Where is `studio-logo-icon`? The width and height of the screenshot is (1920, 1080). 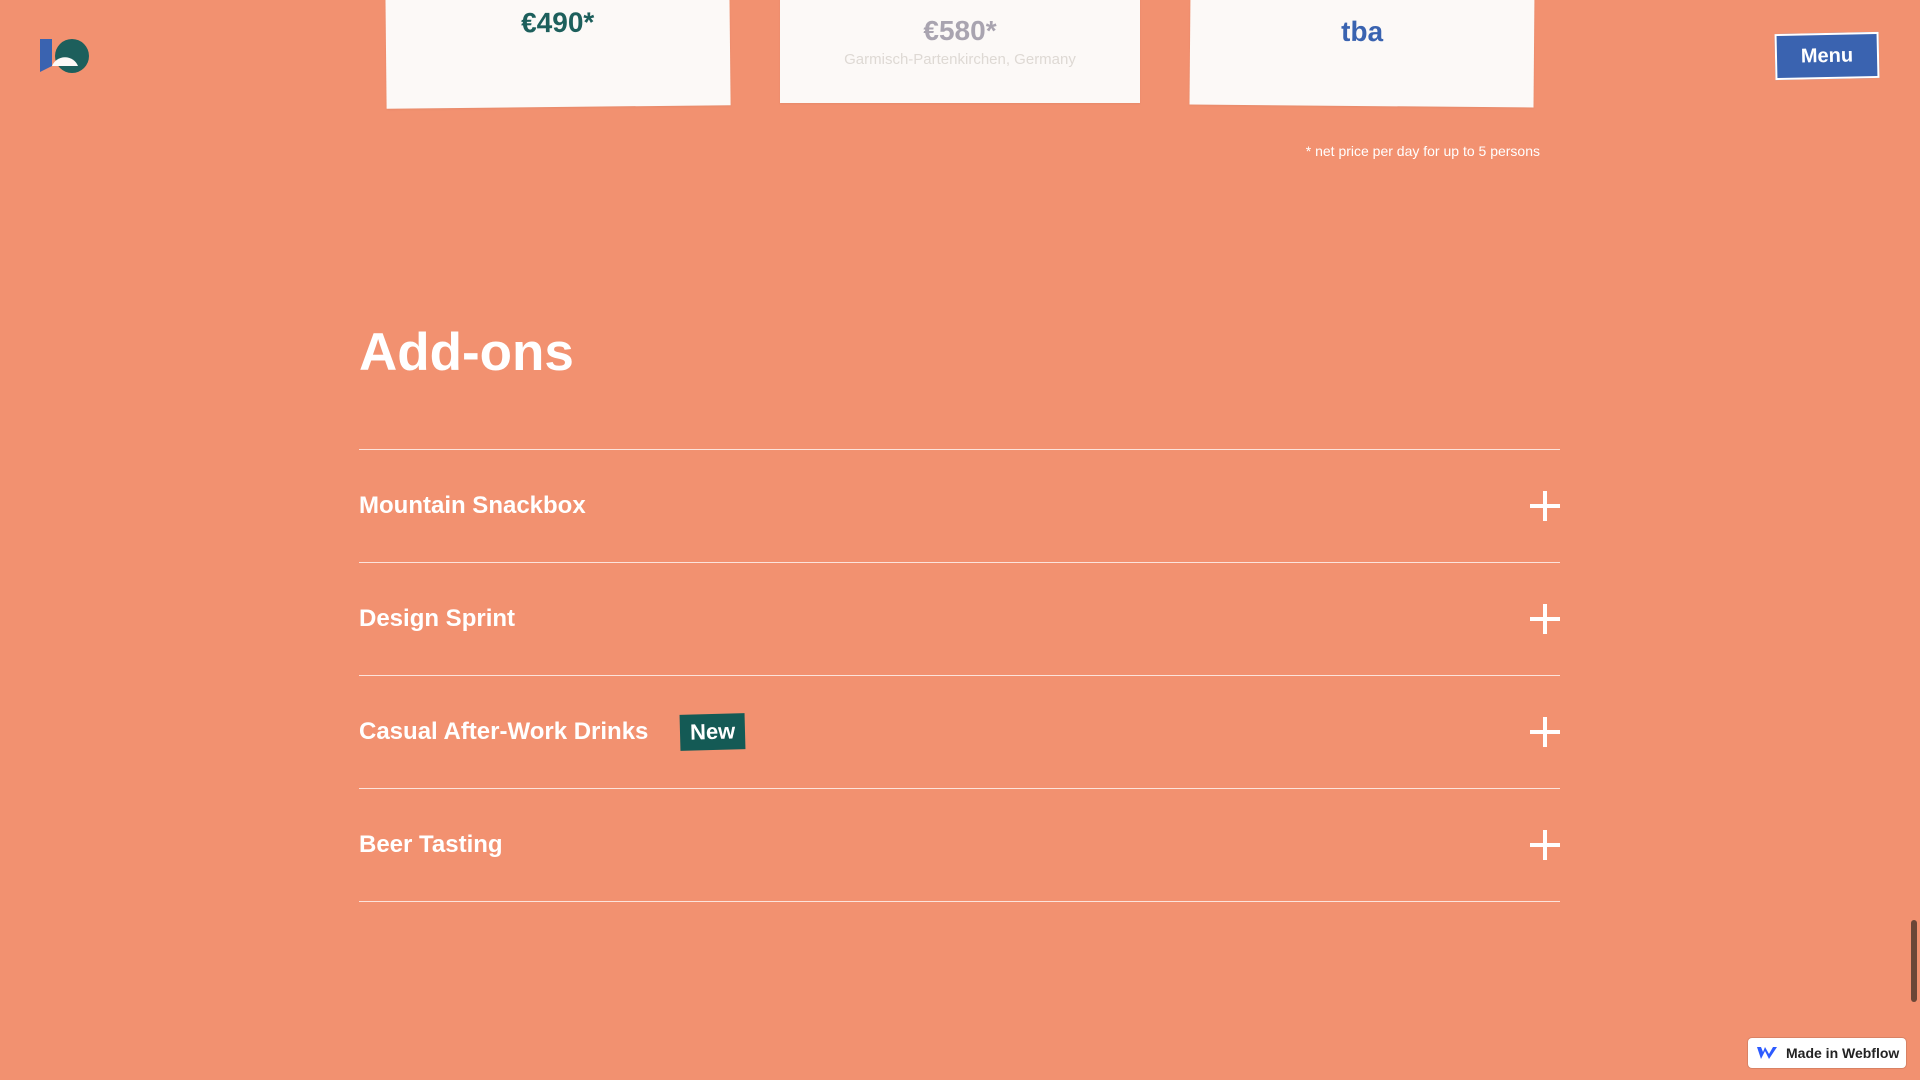 studio-logo-icon is located at coordinates (64, 56).